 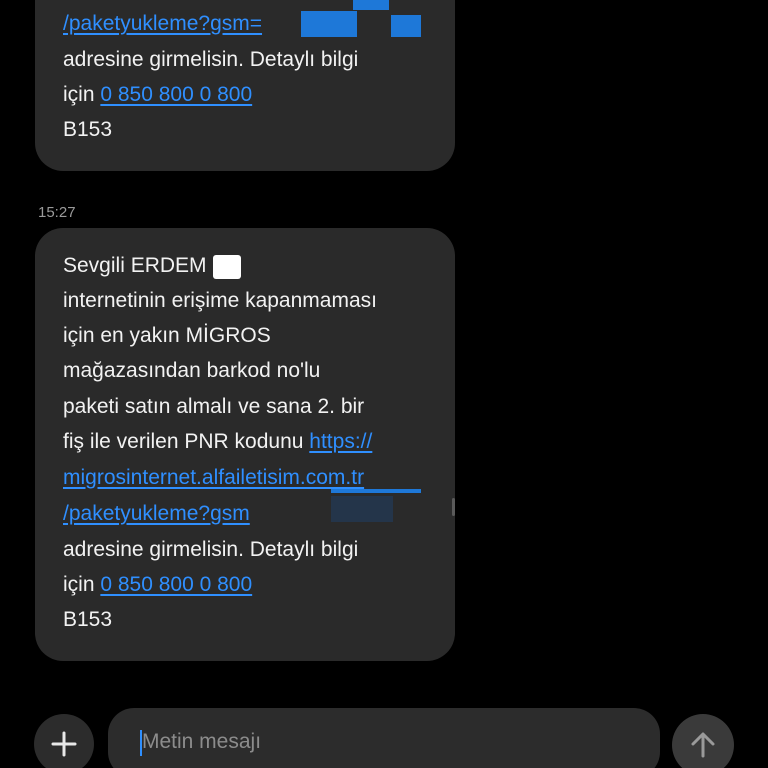 What do you see at coordinates (192, 370) in the screenshot?
I see `message-line: mağazasından barkod no'lu` at bounding box center [192, 370].